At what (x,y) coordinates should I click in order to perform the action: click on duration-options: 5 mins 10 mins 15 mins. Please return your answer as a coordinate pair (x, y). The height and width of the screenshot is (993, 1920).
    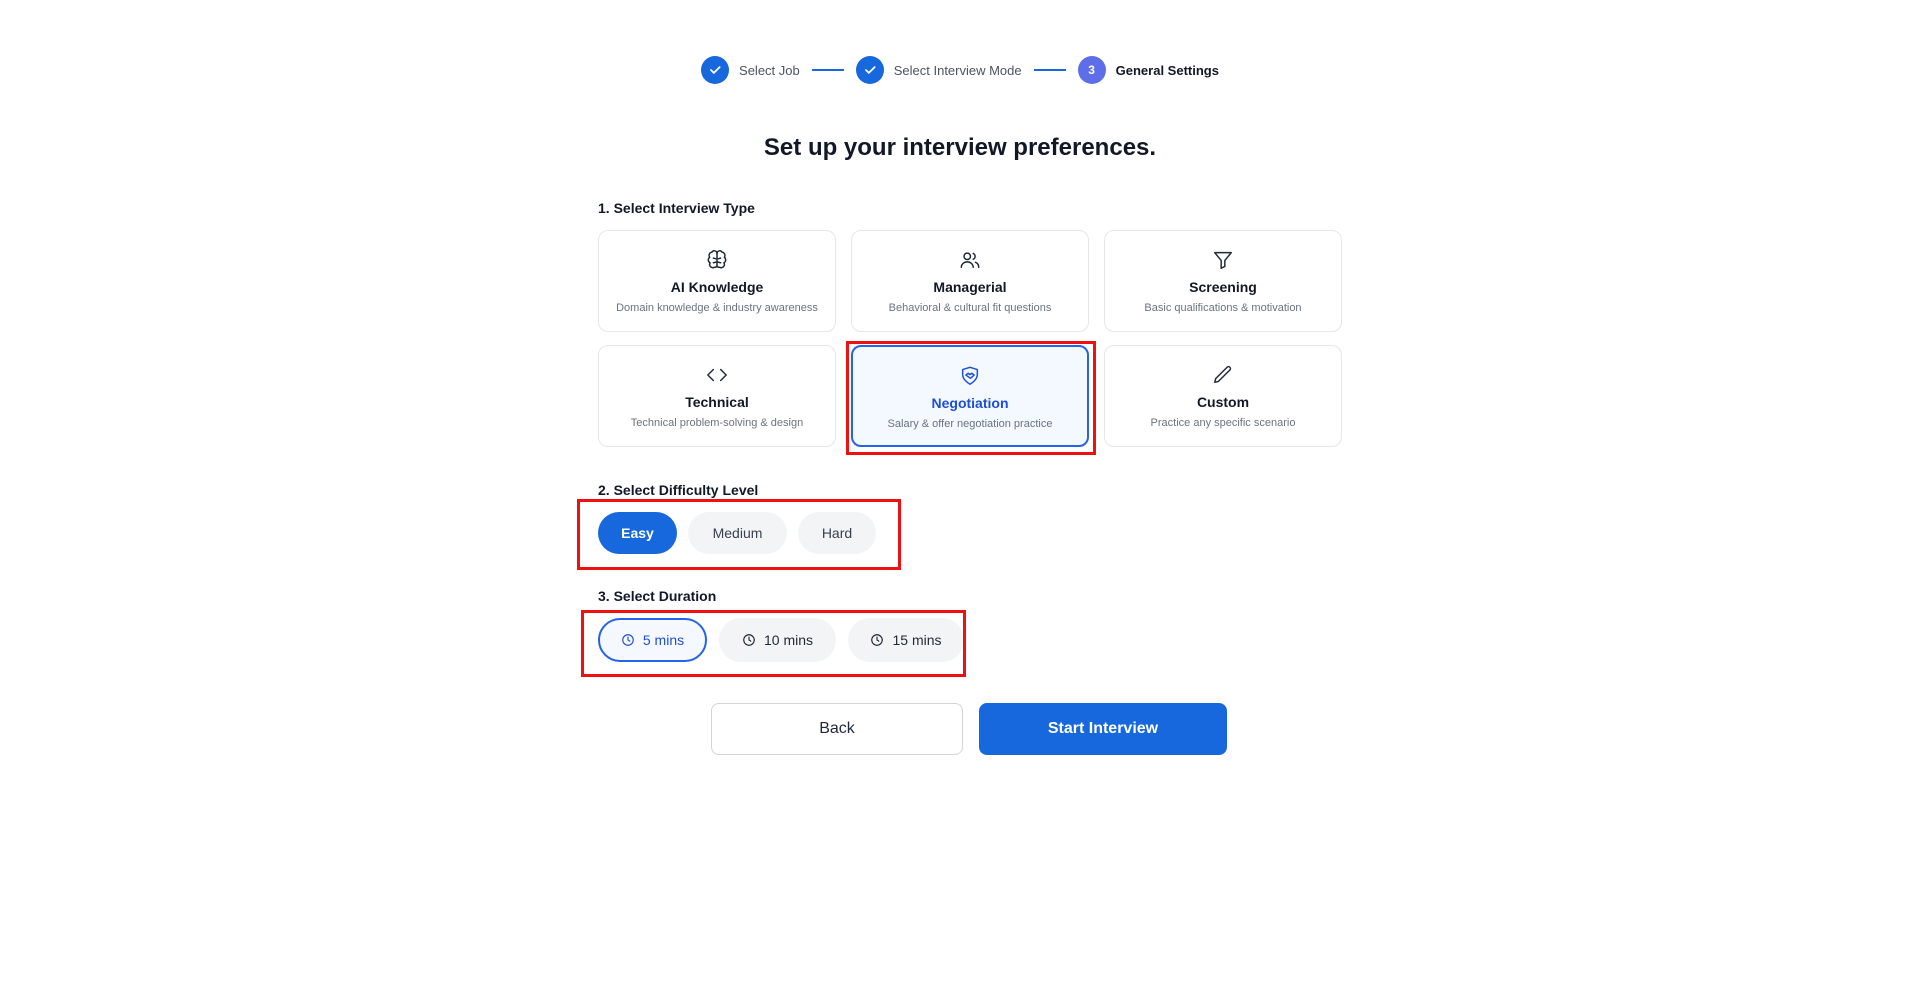
    Looking at the image, I should click on (781, 640).